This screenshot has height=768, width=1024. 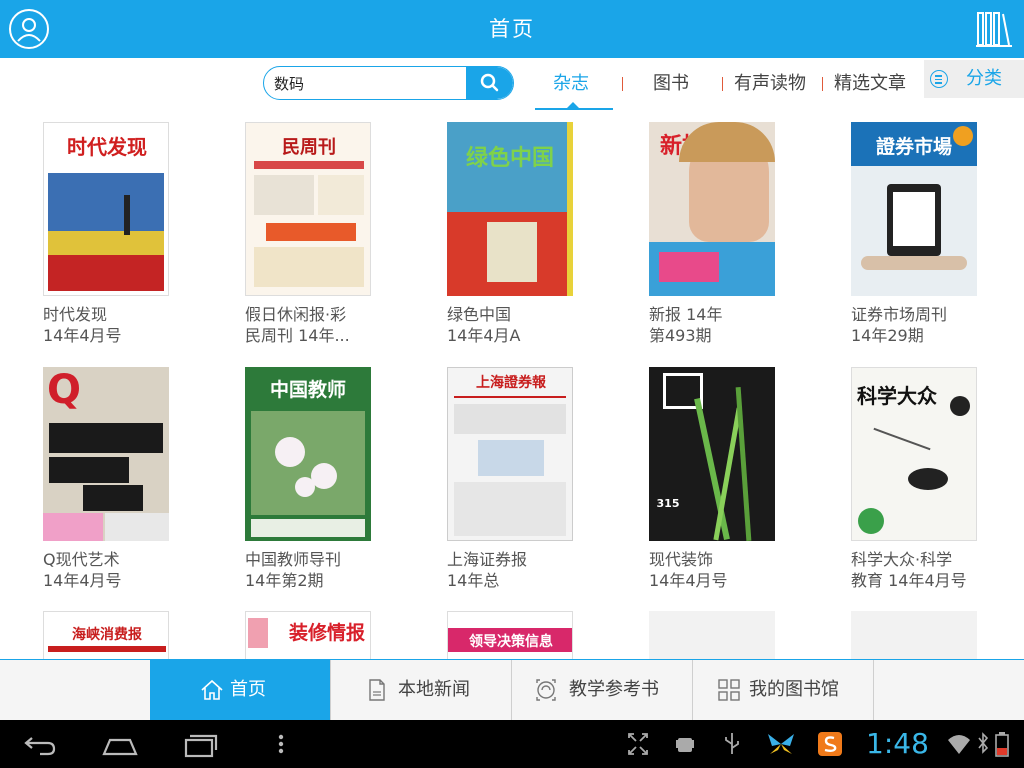 I want to click on magazine-title: 现代装饰, so click(x=681, y=559).